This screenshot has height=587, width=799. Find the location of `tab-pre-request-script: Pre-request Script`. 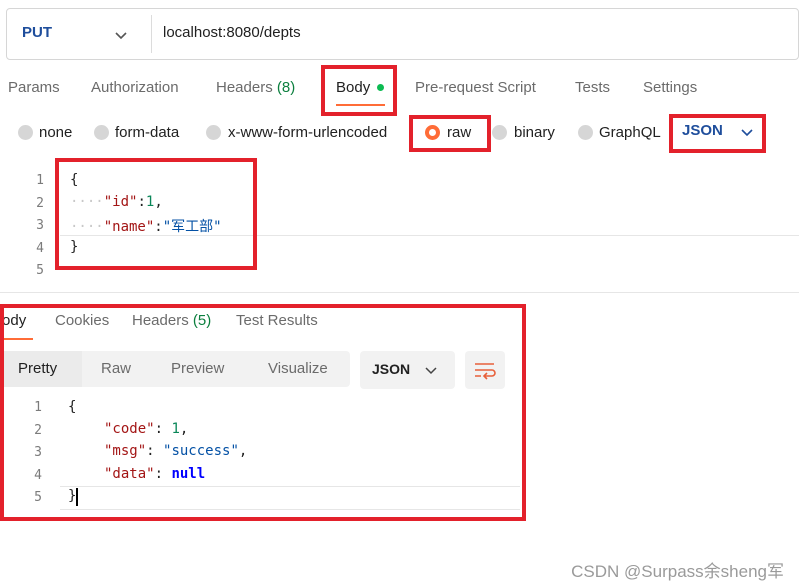

tab-pre-request-script: Pre-request Script is located at coordinates (475, 87).